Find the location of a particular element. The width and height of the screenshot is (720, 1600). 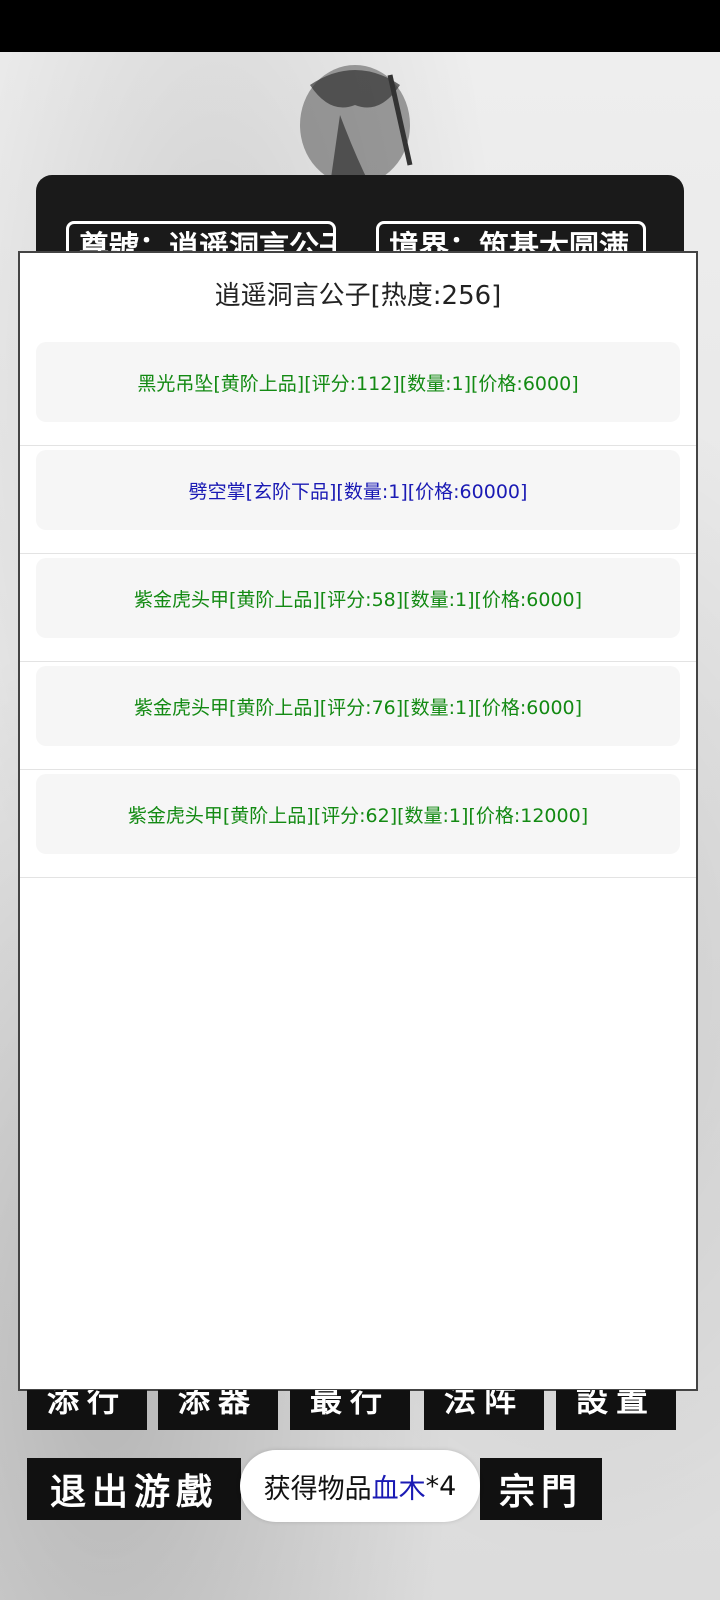

menu-row-top: 添行 添器 最行 法阵 設置 is located at coordinates (360, 1410).